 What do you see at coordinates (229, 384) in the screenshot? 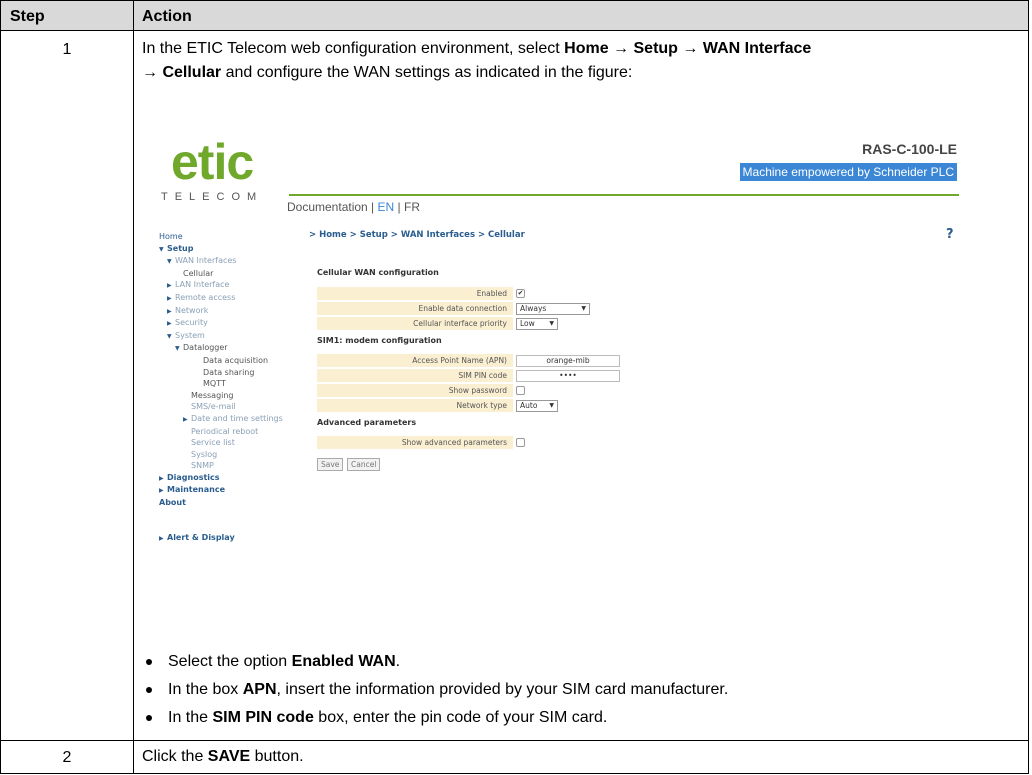
I see `nav-mqtt: MQTT` at bounding box center [229, 384].